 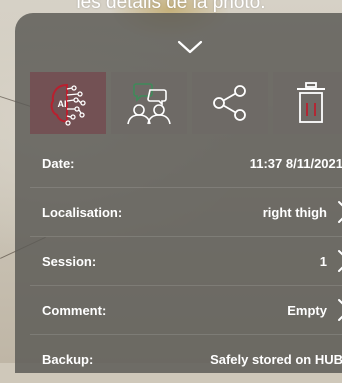 I want to click on share-icon, so click(x=229, y=103).